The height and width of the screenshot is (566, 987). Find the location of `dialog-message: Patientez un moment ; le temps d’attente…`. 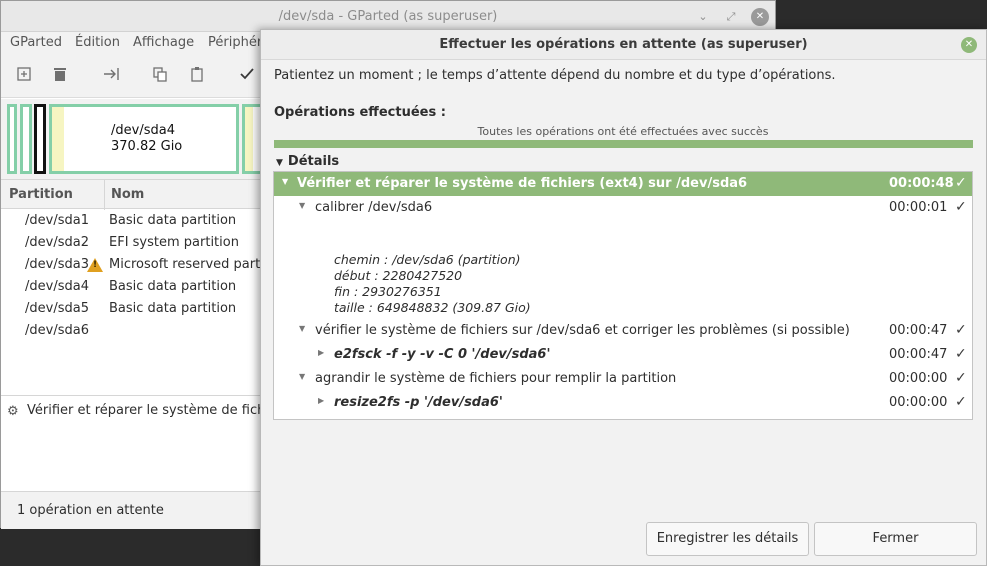

dialog-message: Patientez un moment ; le temps d’attente… is located at coordinates (555, 75).